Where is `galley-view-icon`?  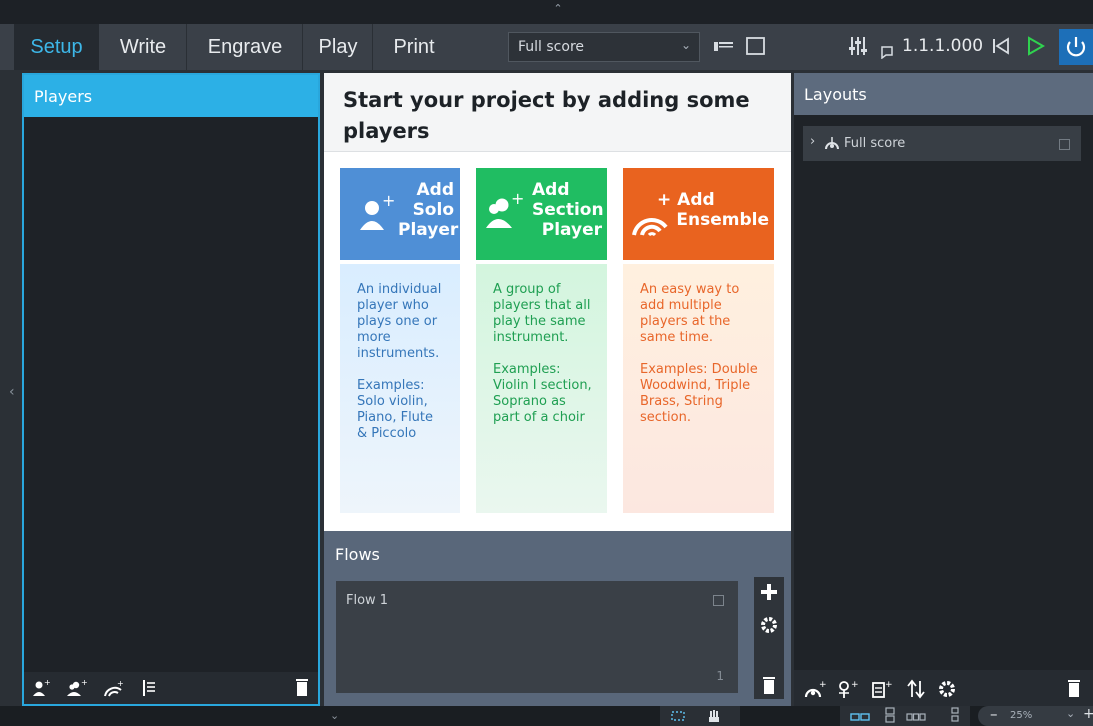 galley-view-icon is located at coordinates (724, 48).